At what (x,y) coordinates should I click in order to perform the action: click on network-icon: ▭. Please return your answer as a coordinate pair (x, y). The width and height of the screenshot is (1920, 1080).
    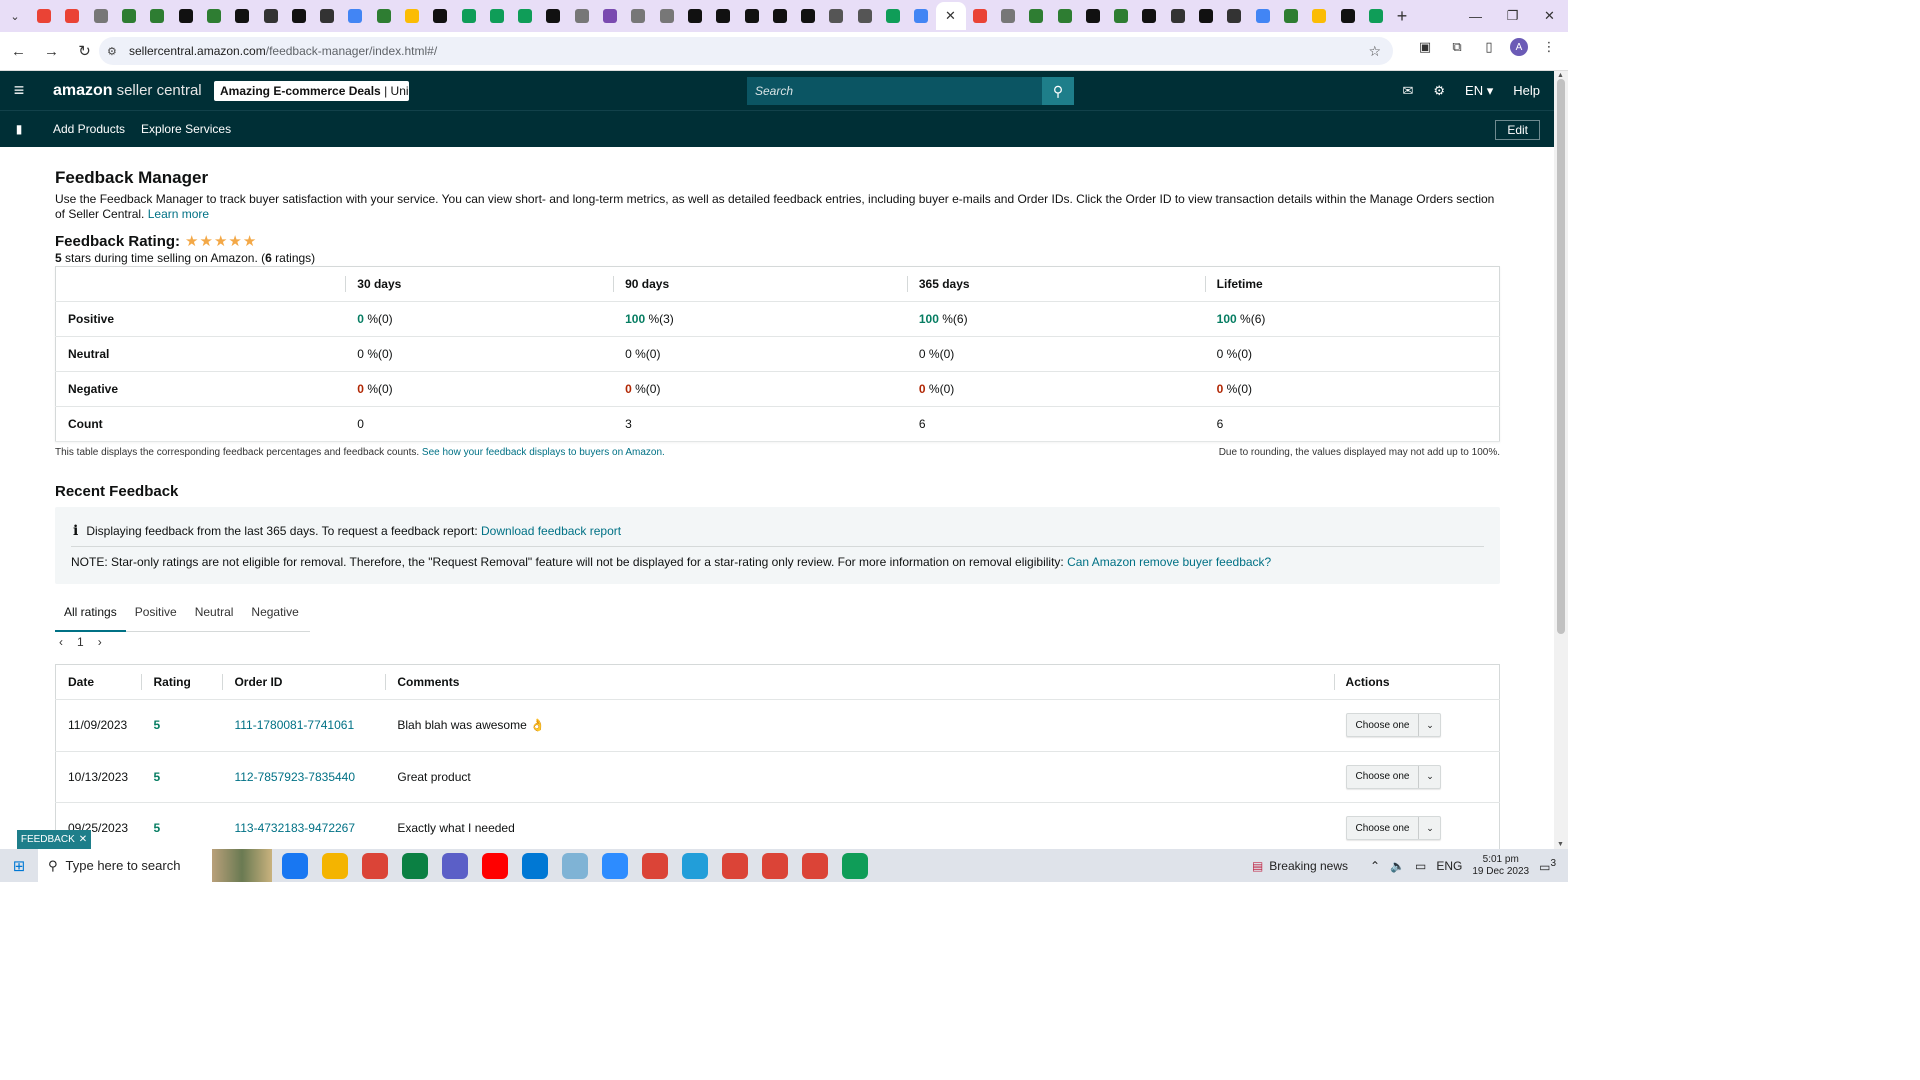
    Looking at the image, I should click on (1420, 866).